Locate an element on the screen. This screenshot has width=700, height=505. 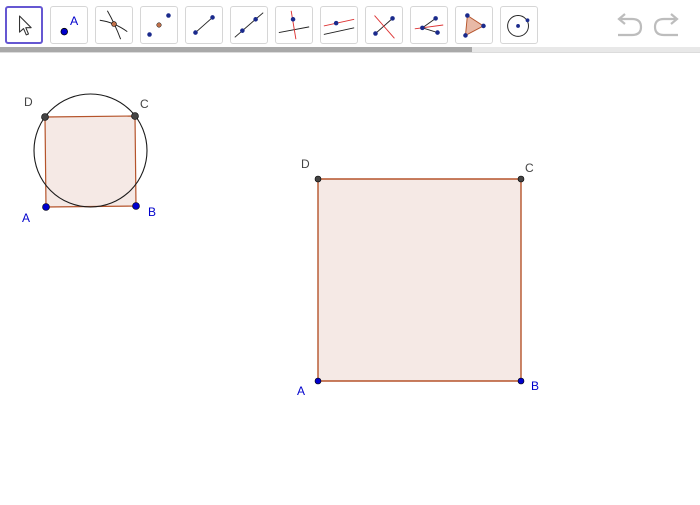
undo-button is located at coordinates (629, 25).